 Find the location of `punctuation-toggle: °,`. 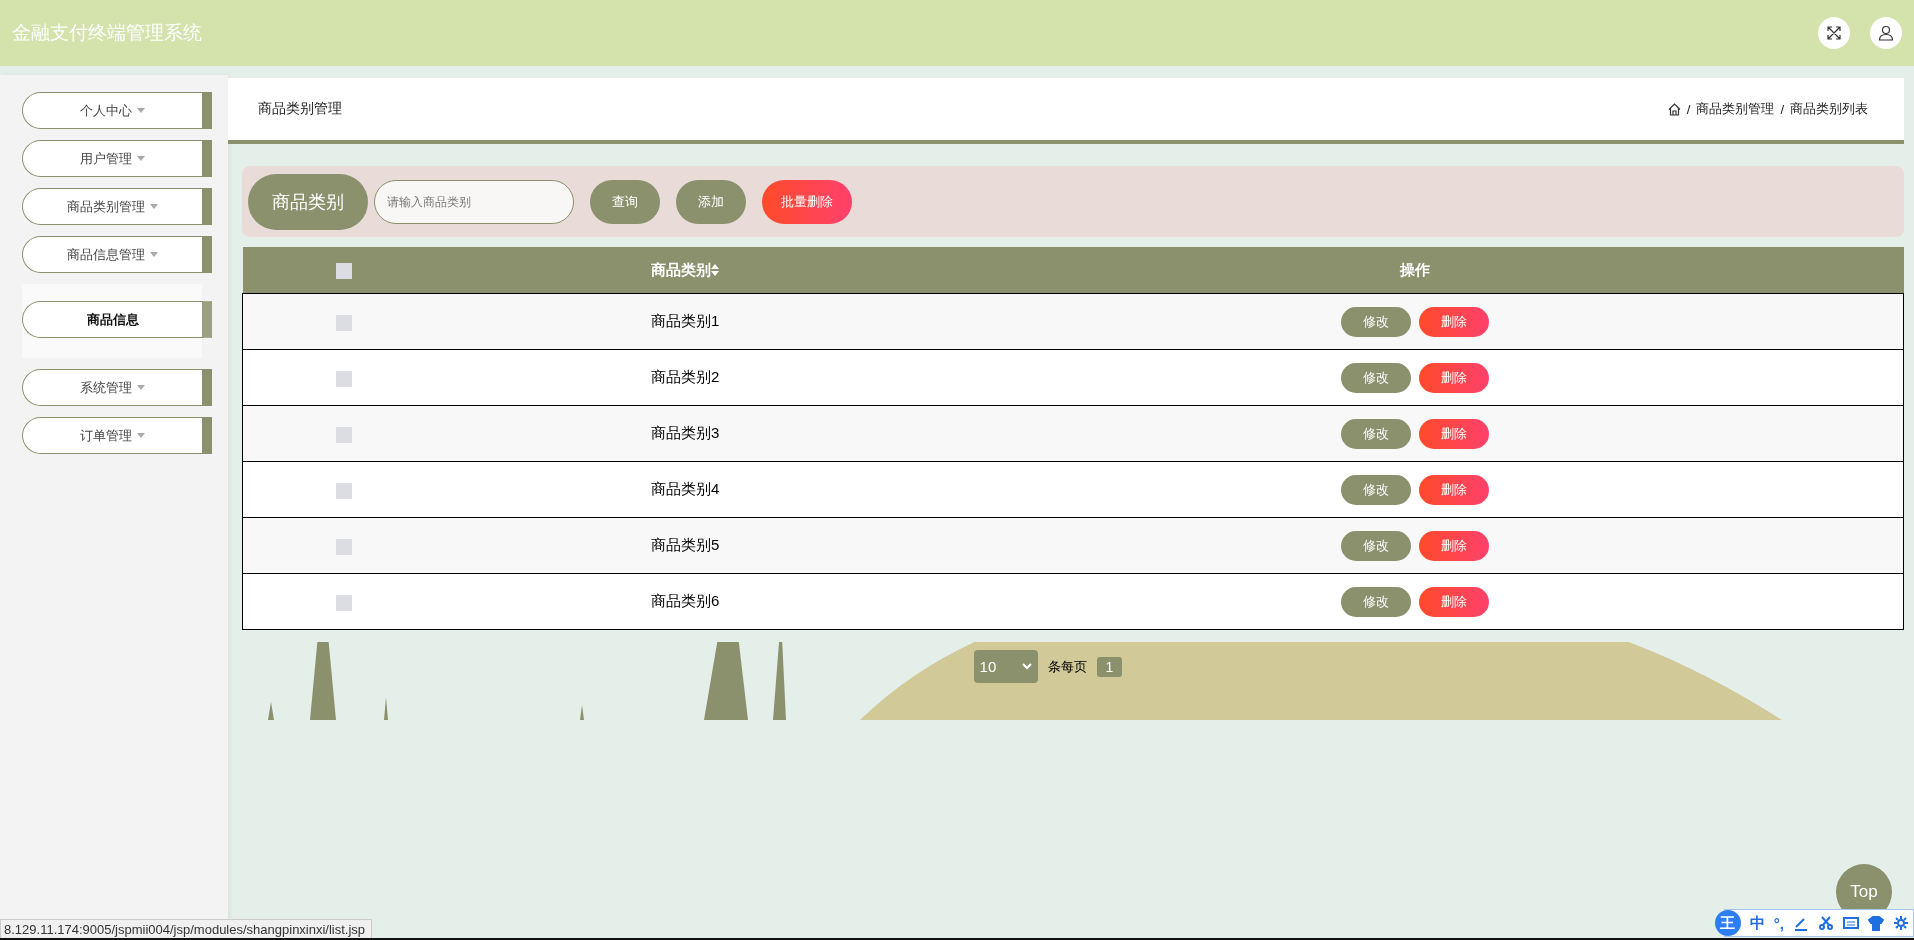

punctuation-toggle: °, is located at coordinates (1778, 923).